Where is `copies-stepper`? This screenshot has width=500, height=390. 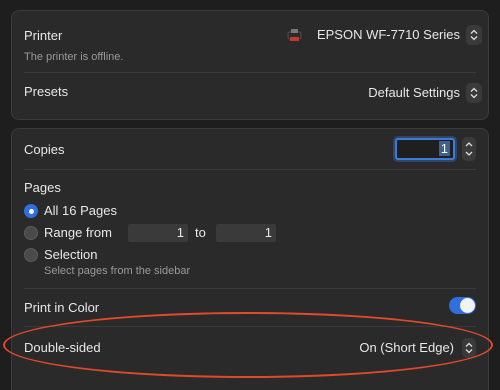
copies-stepper is located at coordinates (469, 149).